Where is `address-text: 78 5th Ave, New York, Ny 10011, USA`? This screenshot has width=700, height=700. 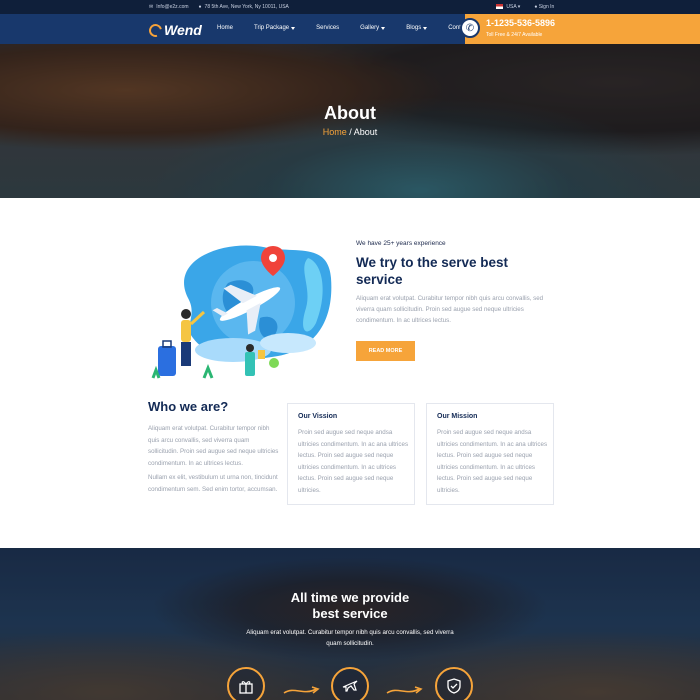
address-text: 78 5th Ave, New York, Ny 10011, USA is located at coordinates (246, 7).